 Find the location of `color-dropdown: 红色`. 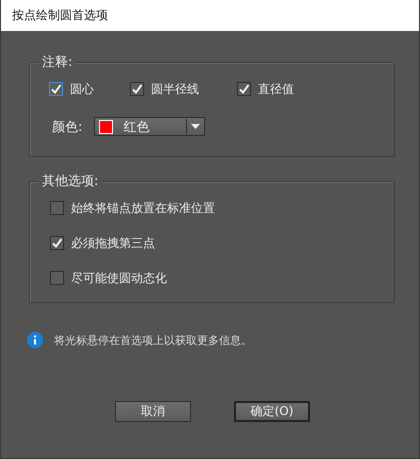

color-dropdown: 红色 is located at coordinates (150, 126).